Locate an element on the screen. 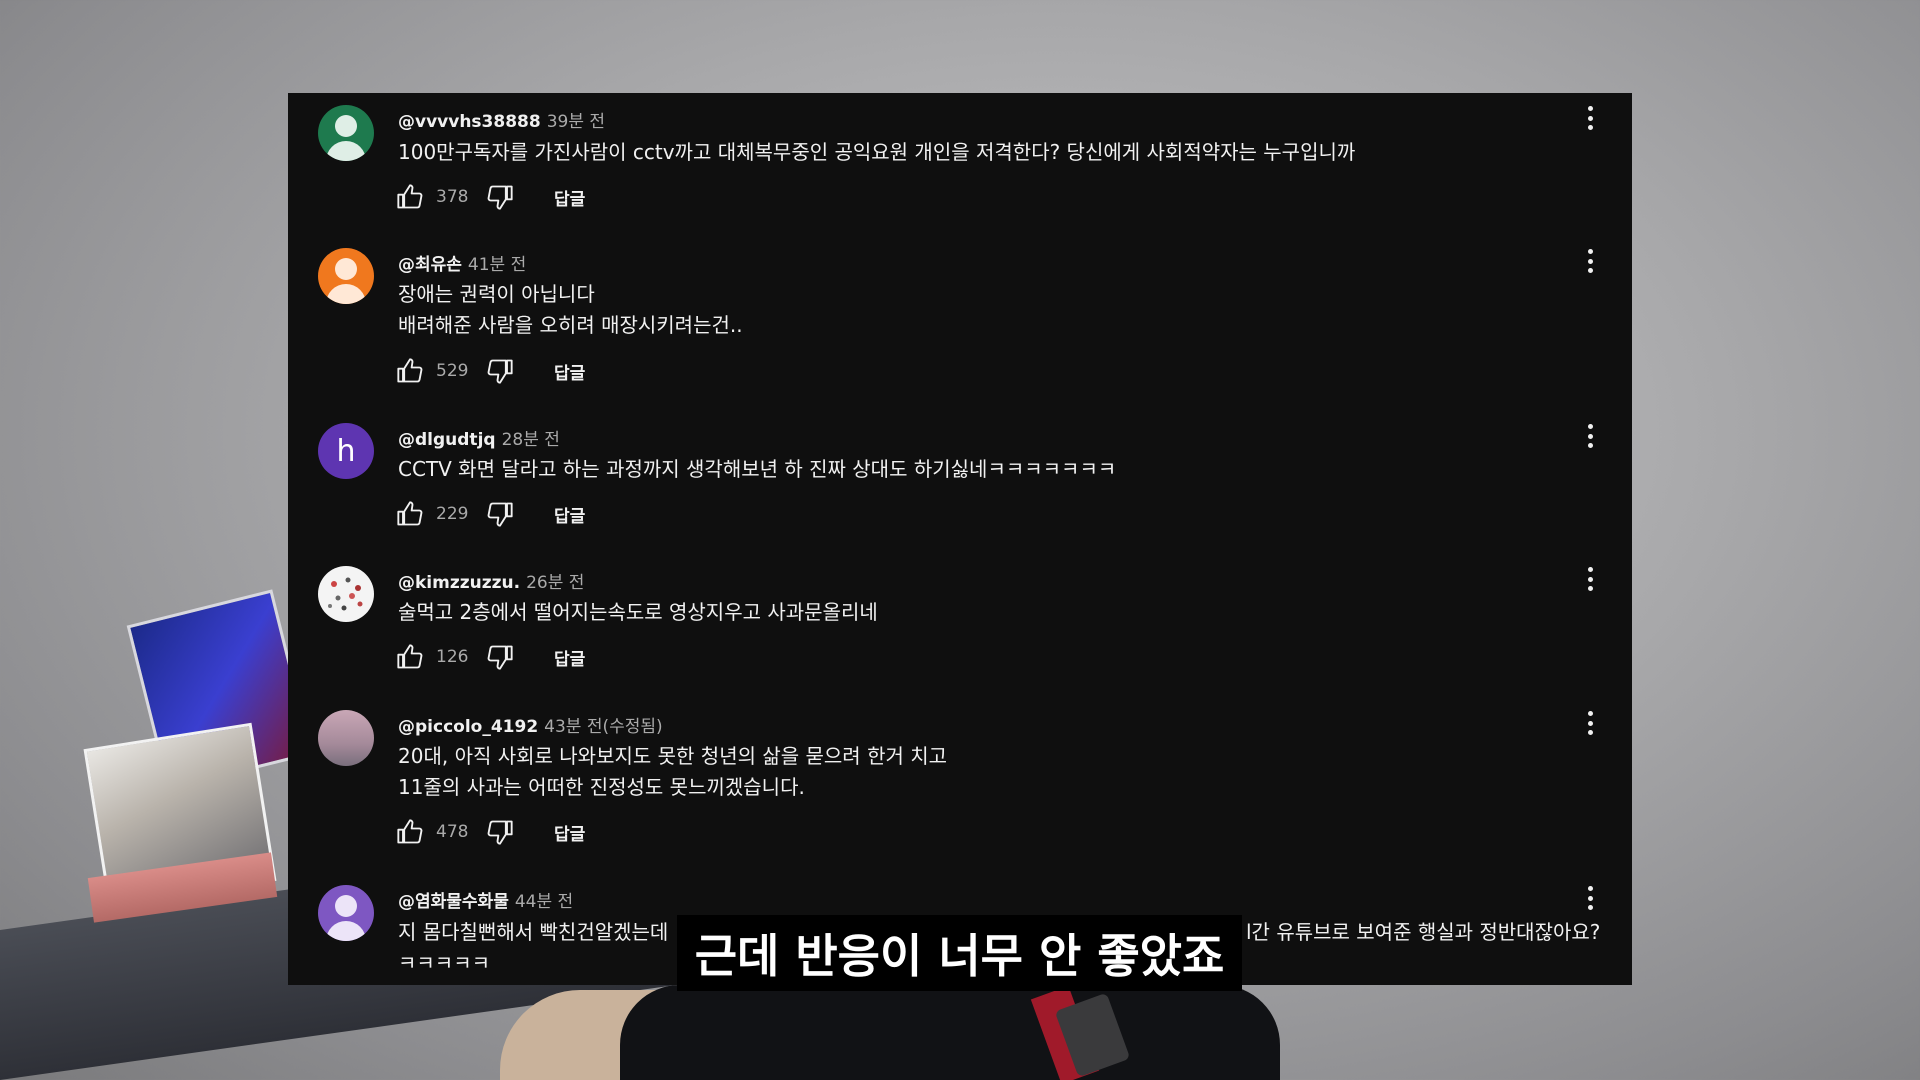 The height and width of the screenshot is (1080, 1920). comment-timestamp: 26분 전 is located at coordinates (555, 583).